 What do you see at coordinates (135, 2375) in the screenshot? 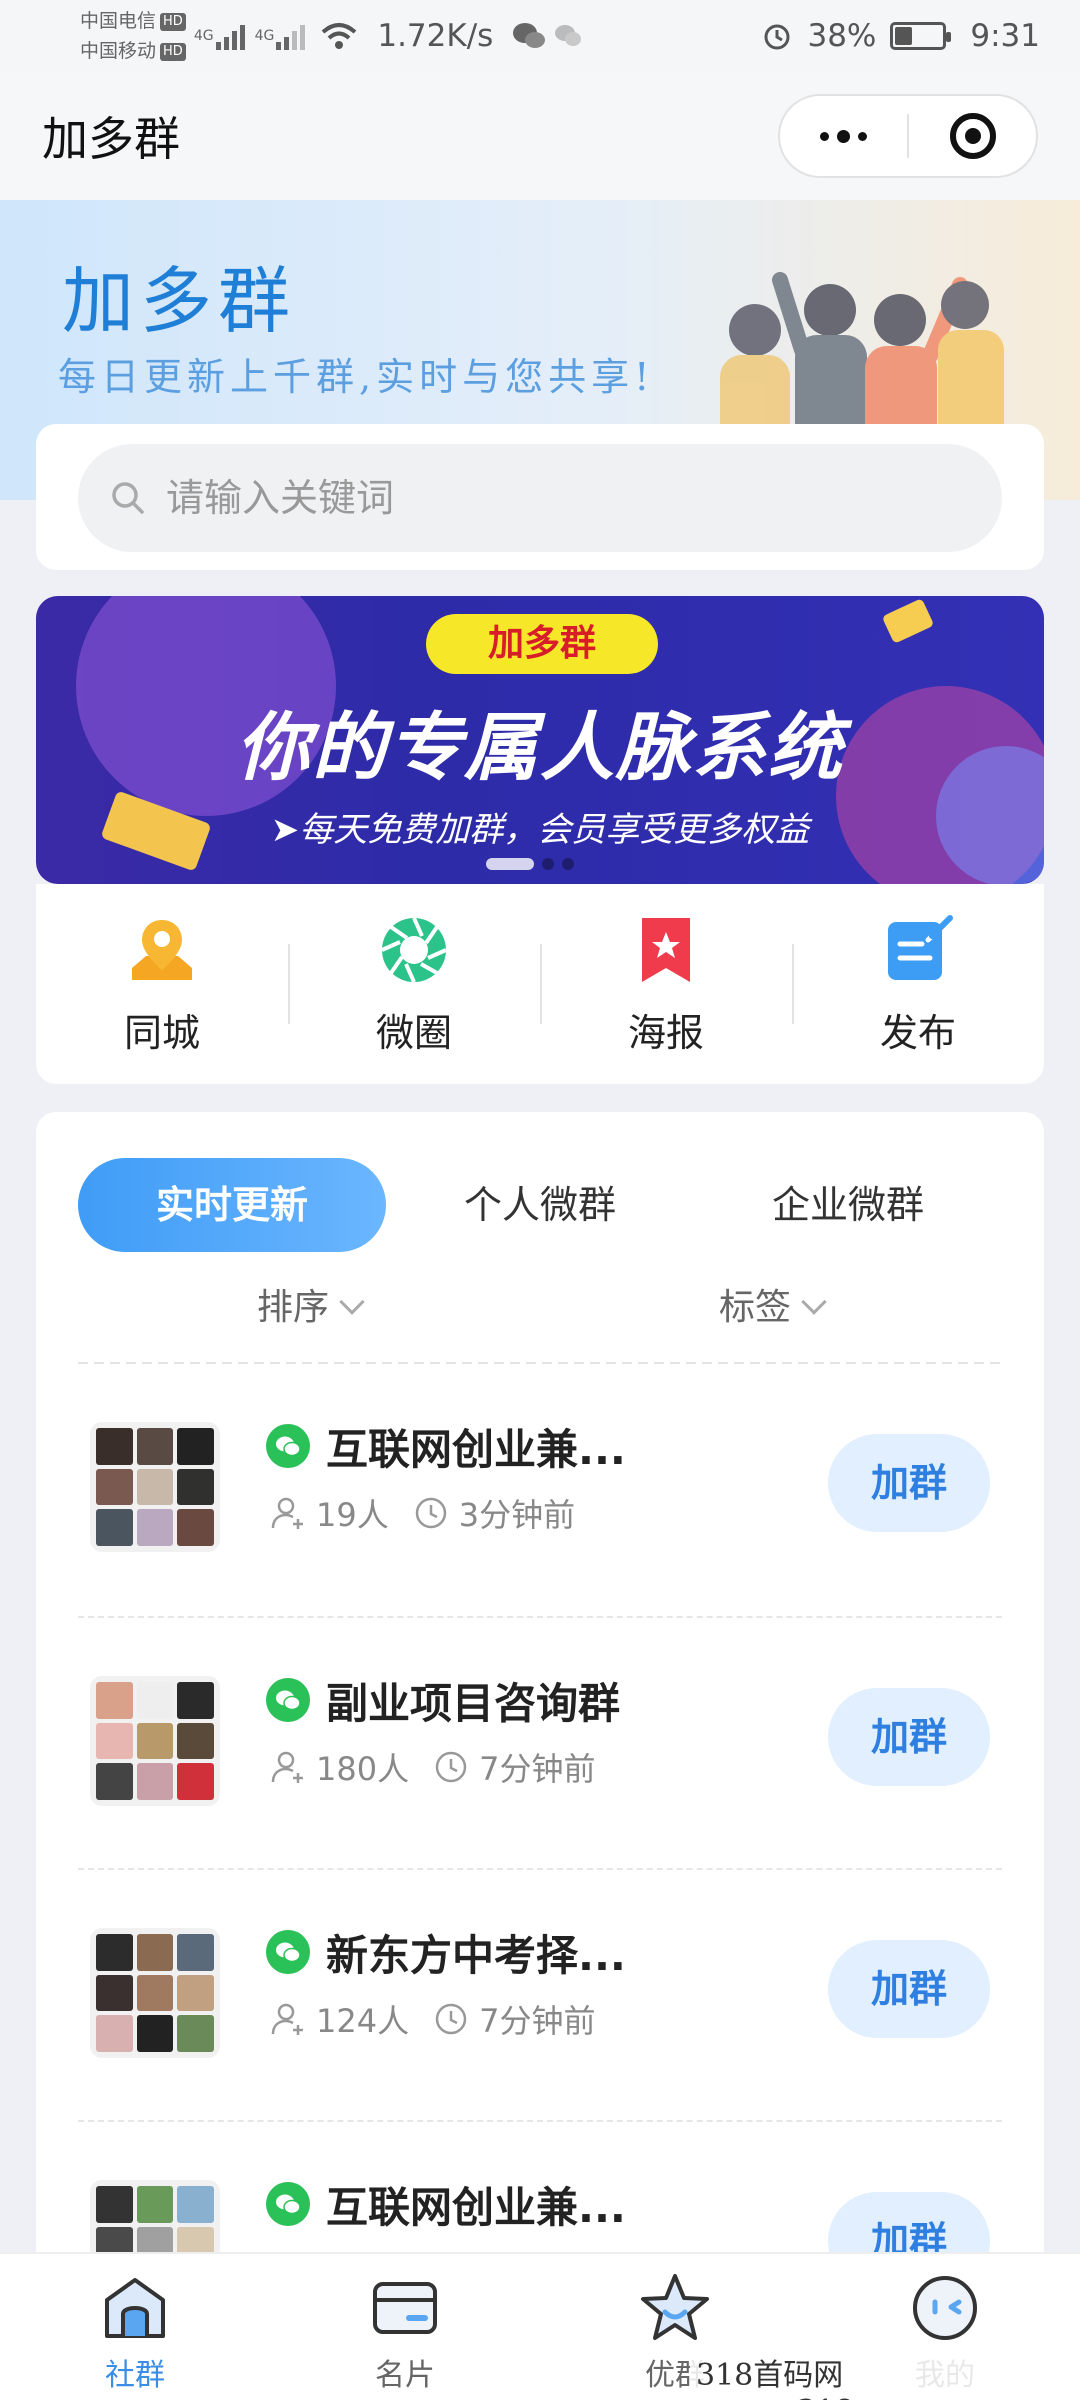
I see `tabbar-label: 社群` at bounding box center [135, 2375].